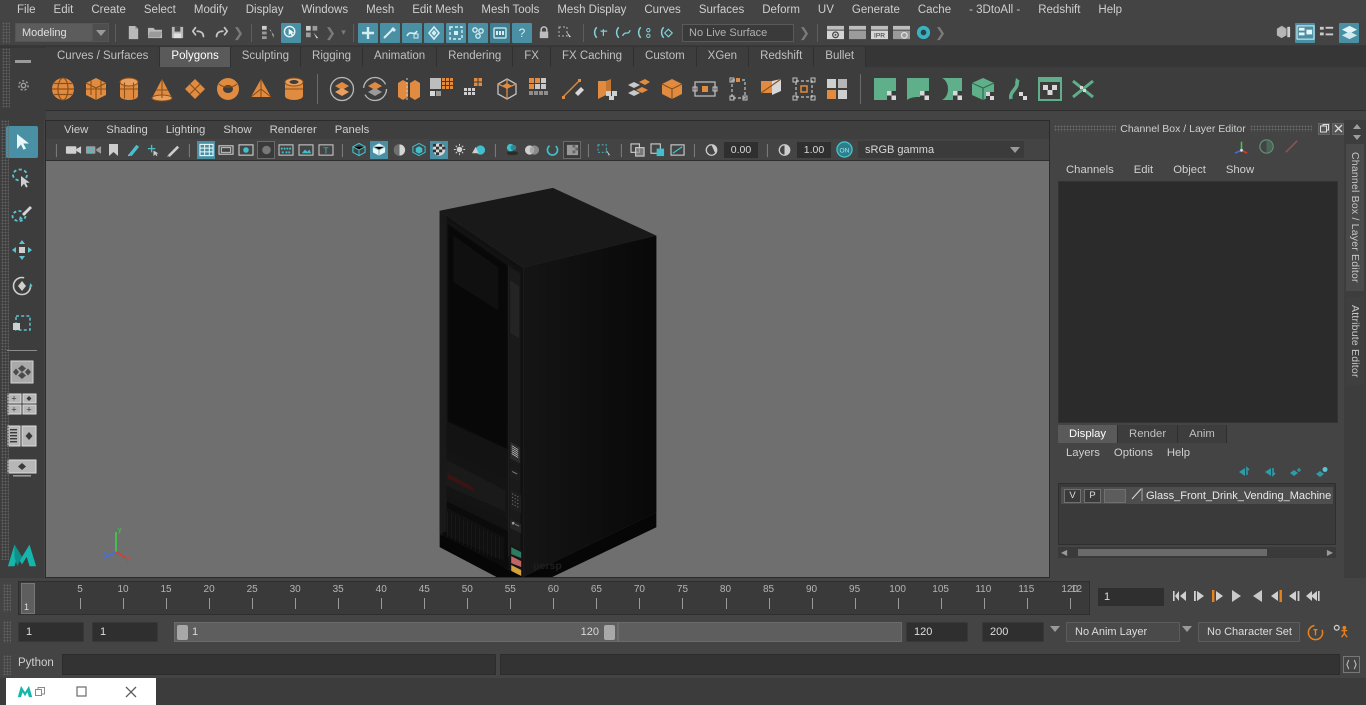 This screenshot has width=1366, height=705. Describe the element at coordinates (1338, 128) in the screenshot. I see `close-icon` at that location.